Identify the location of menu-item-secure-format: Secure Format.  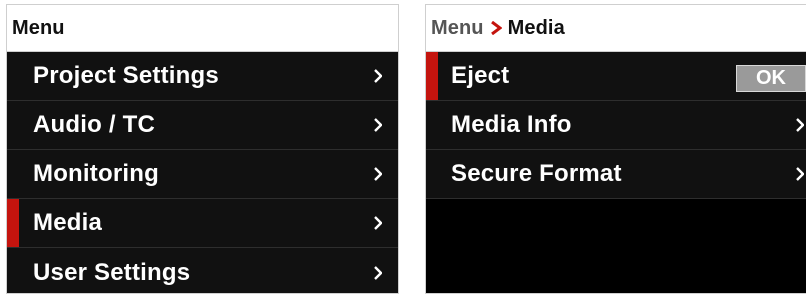
(616, 174).